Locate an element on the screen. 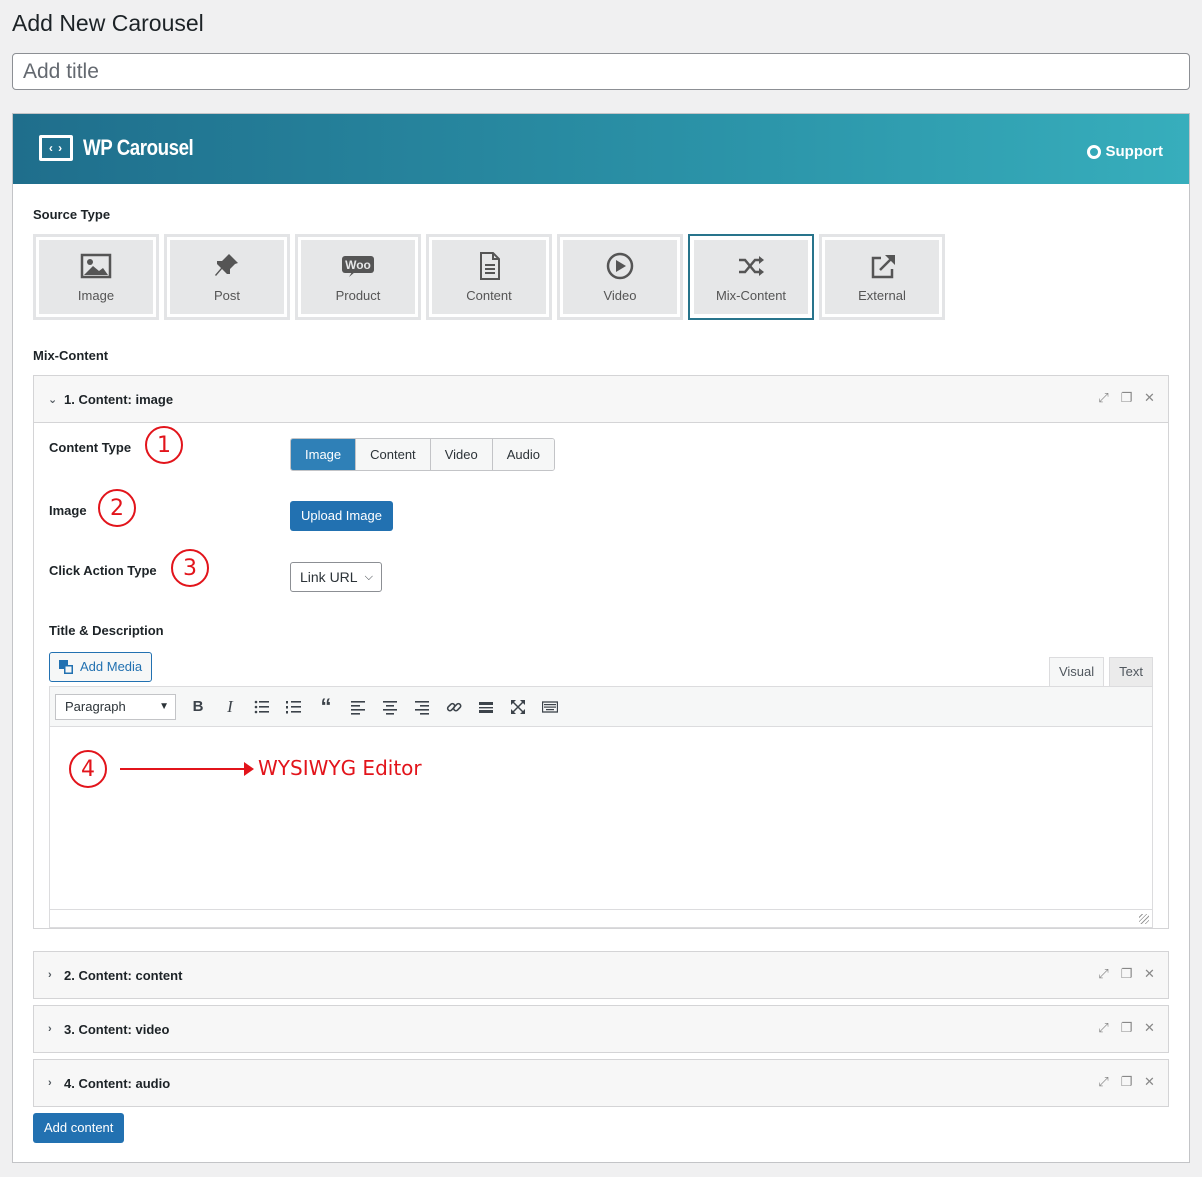 The width and height of the screenshot is (1202, 1177). source-type-post: Post is located at coordinates (227, 277).